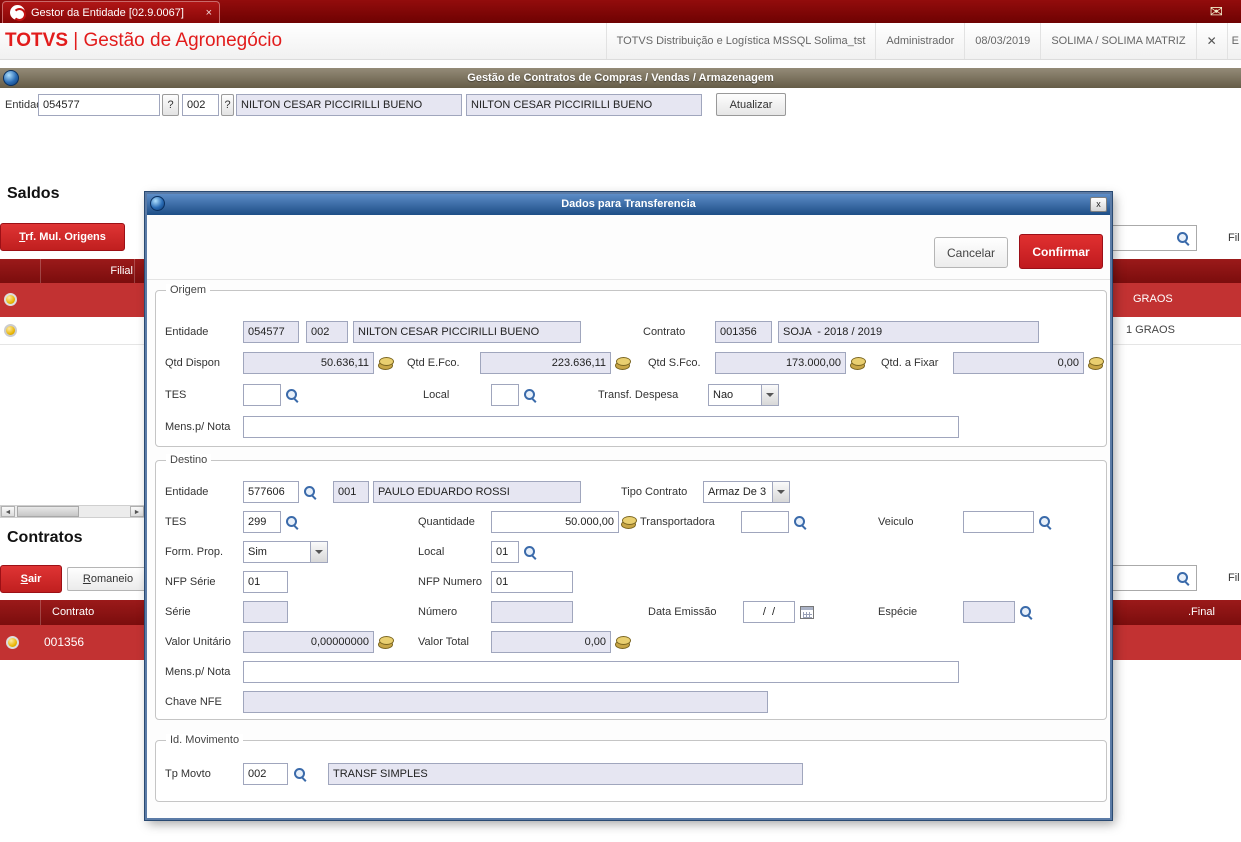 The image size is (1241, 842). Describe the element at coordinates (45, 537) in the screenshot. I see `contratos-heading: Contratos` at that location.